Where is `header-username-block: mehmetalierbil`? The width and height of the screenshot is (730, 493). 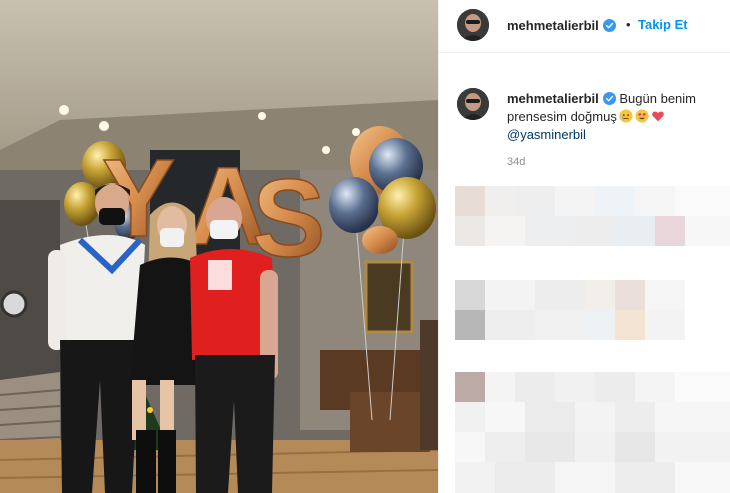
header-username-block: mehmetalierbil is located at coordinates (561, 26).